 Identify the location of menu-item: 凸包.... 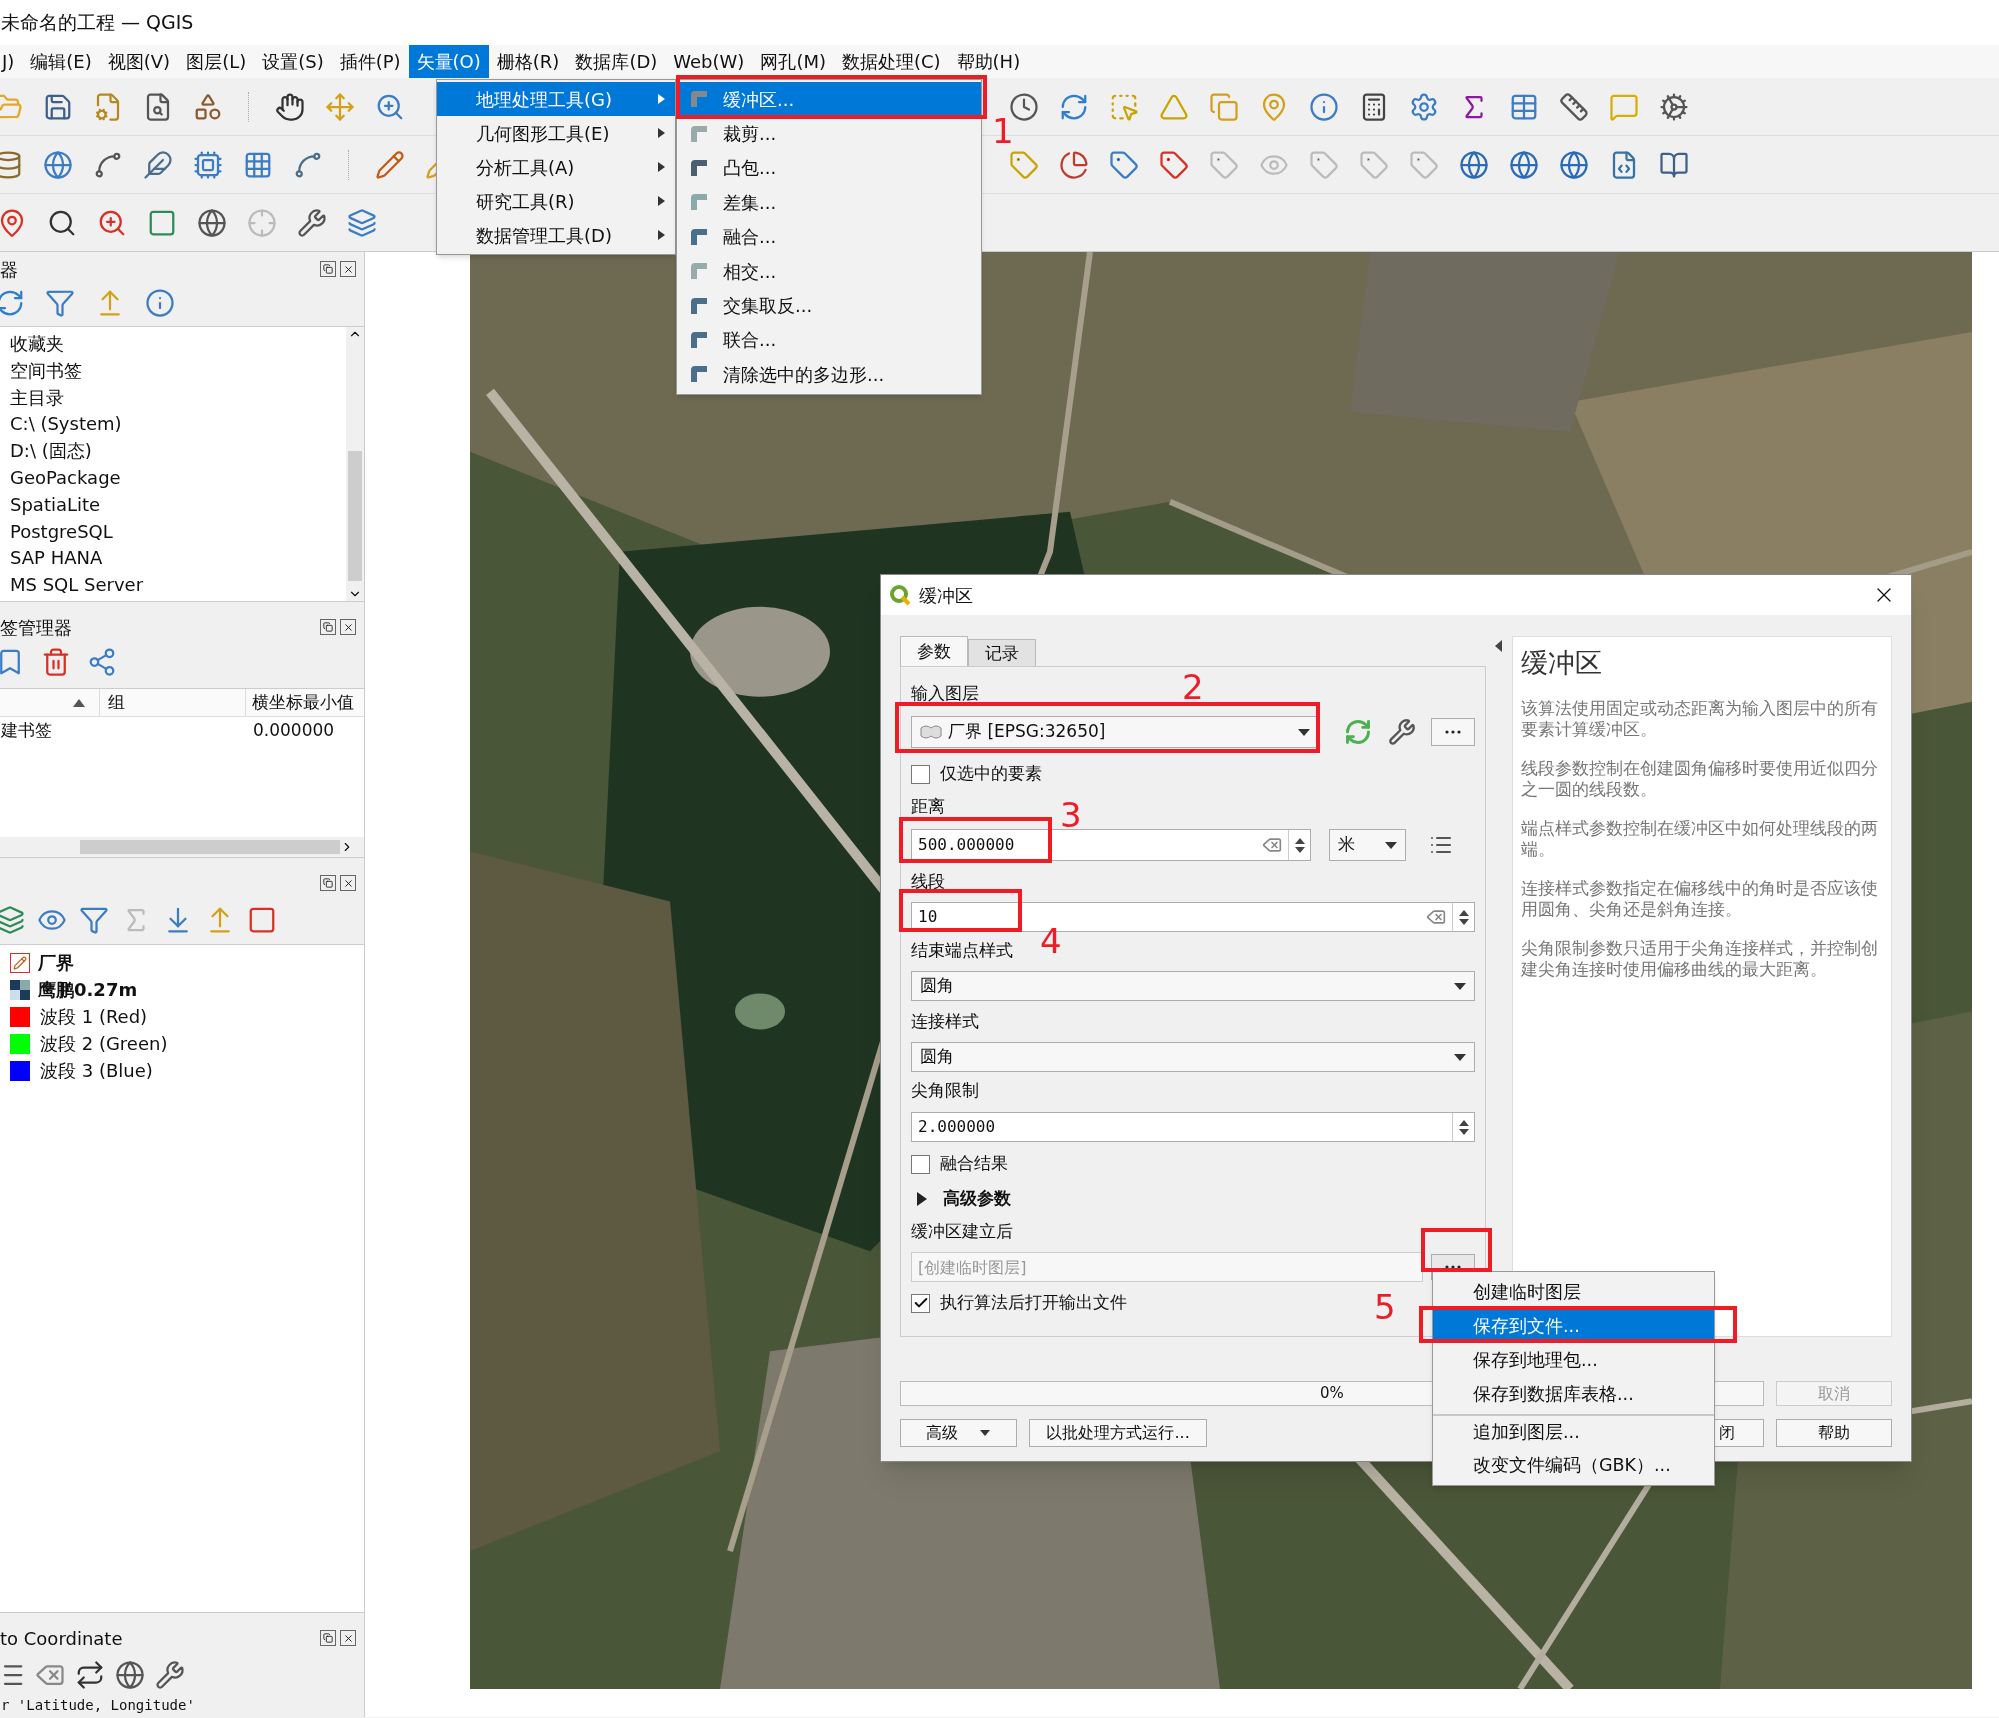
(829, 168).